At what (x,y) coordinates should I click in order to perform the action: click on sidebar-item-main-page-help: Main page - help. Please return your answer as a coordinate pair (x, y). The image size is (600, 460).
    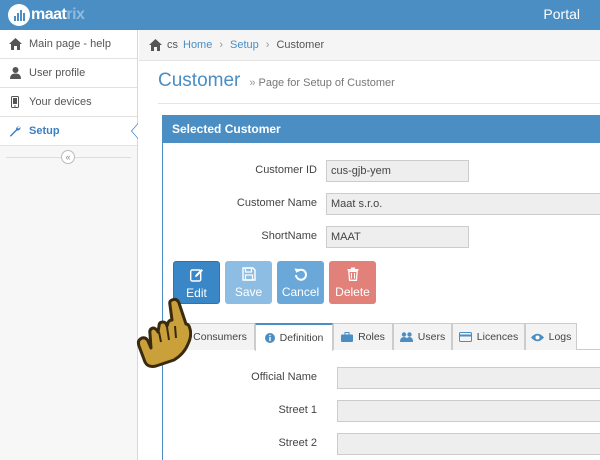
    Looking at the image, I should click on (68, 44).